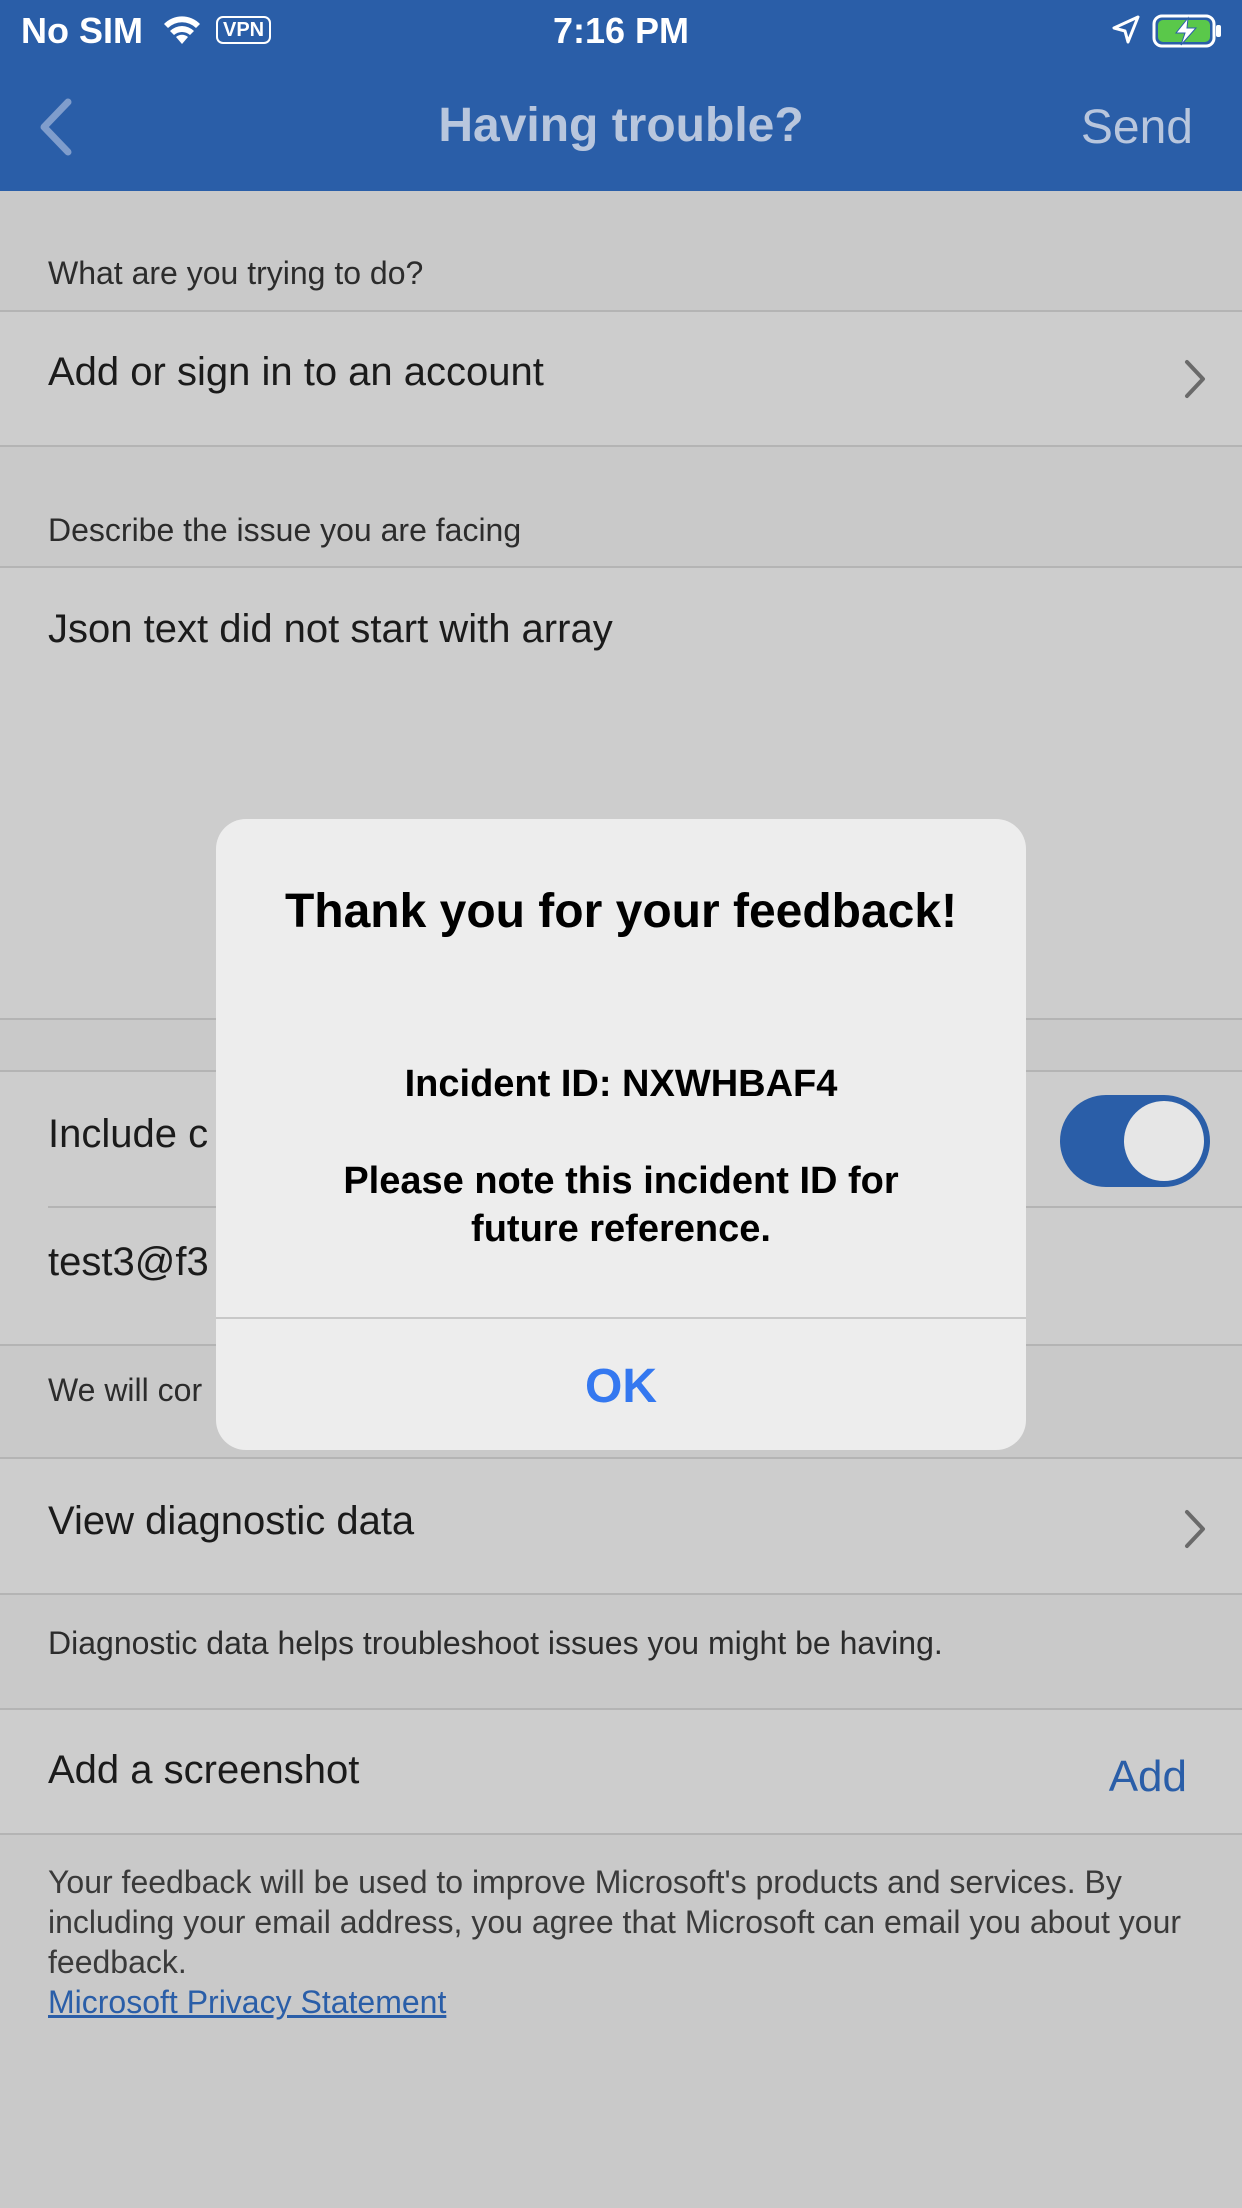 Image resolution: width=1242 pixels, height=2208 pixels. Describe the element at coordinates (1186, 31) in the screenshot. I see `battery-charging-icon` at that location.